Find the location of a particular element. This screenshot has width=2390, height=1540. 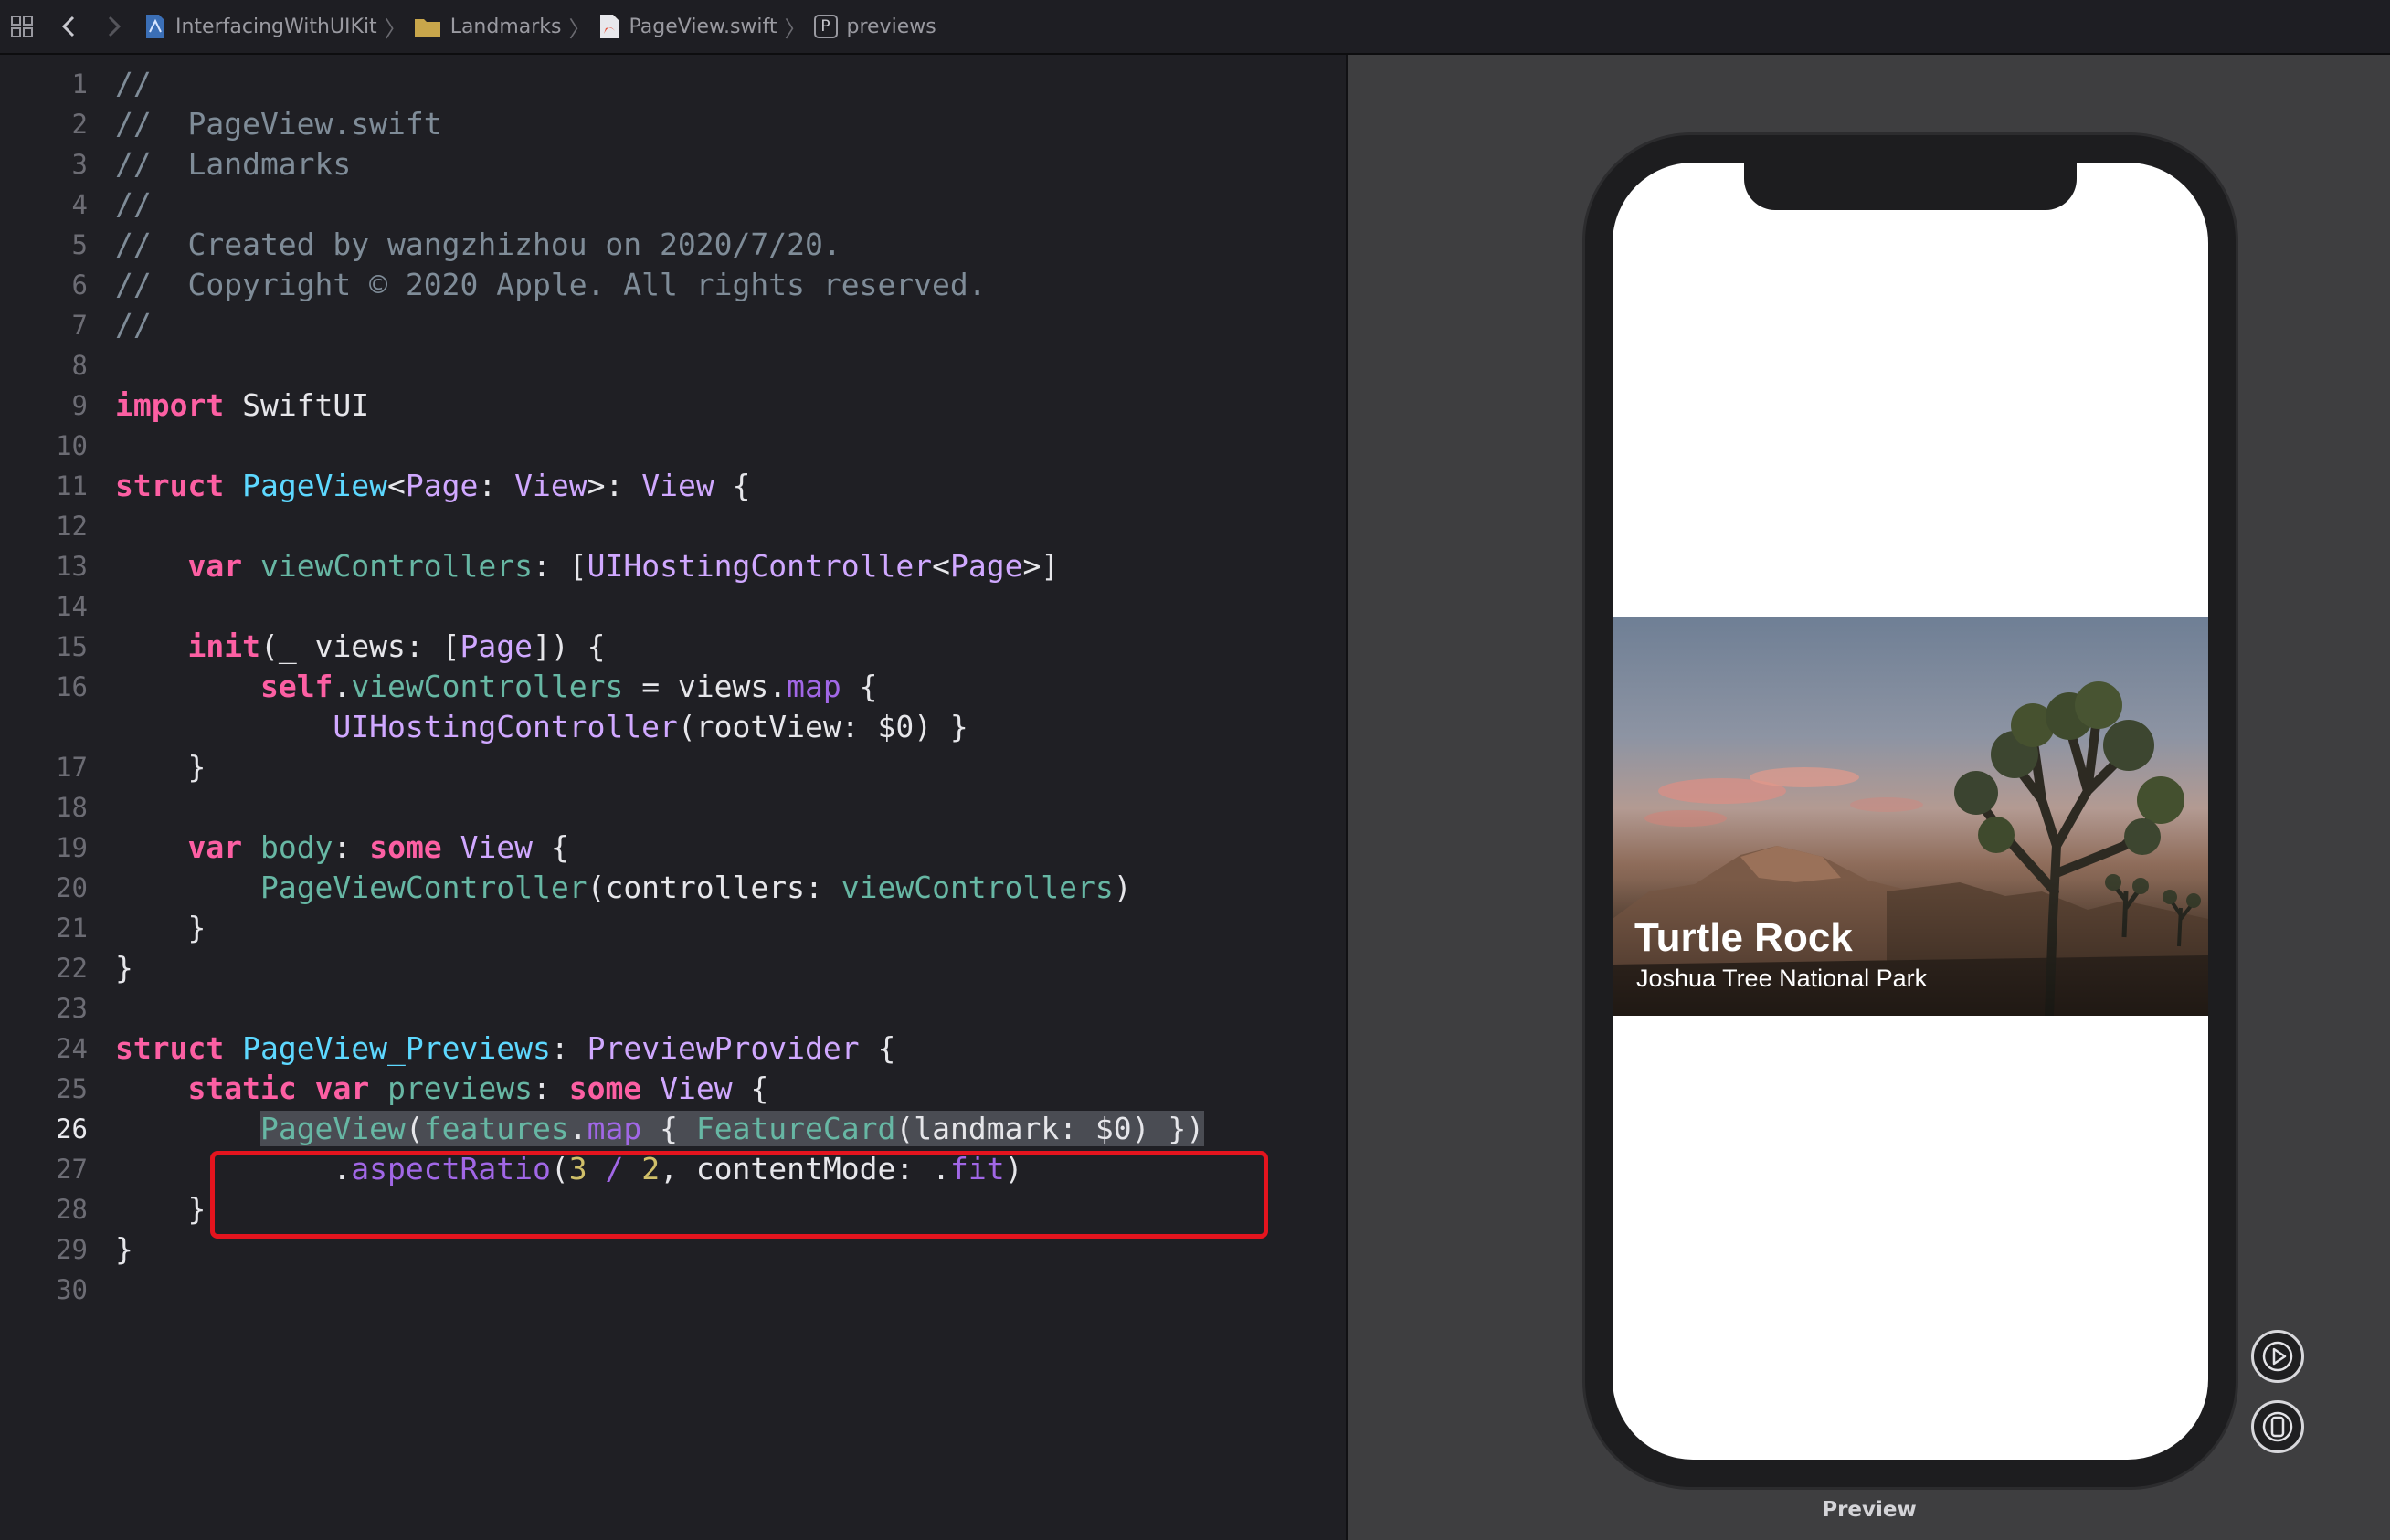

code-line: // PageView.swift is located at coordinates (278, 124).